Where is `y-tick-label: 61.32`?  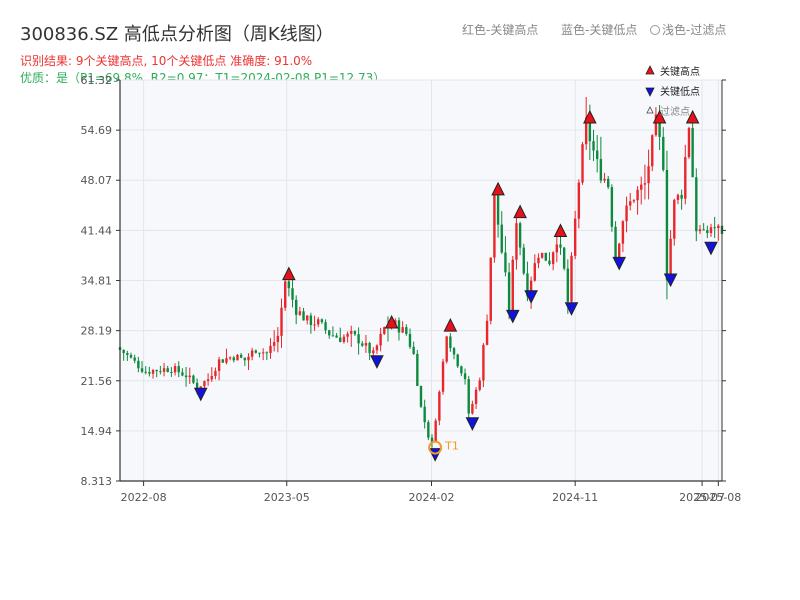 y-tick-label: 61.32 is located at coordinates (97, 80).